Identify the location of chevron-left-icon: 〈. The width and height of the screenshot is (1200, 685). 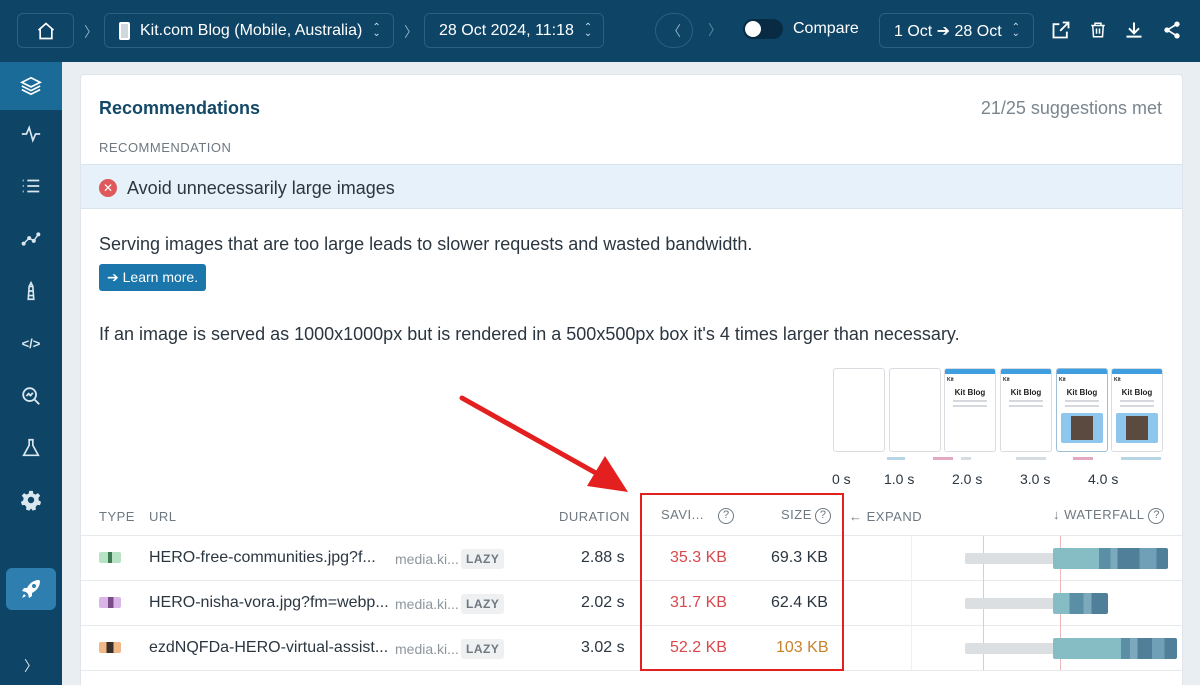
(674, 30).